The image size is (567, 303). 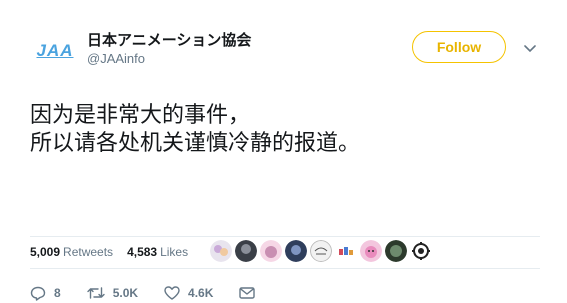 I want to click on tweet-actions: 8 5.0K 4.6K, so click(x=159, y=293).